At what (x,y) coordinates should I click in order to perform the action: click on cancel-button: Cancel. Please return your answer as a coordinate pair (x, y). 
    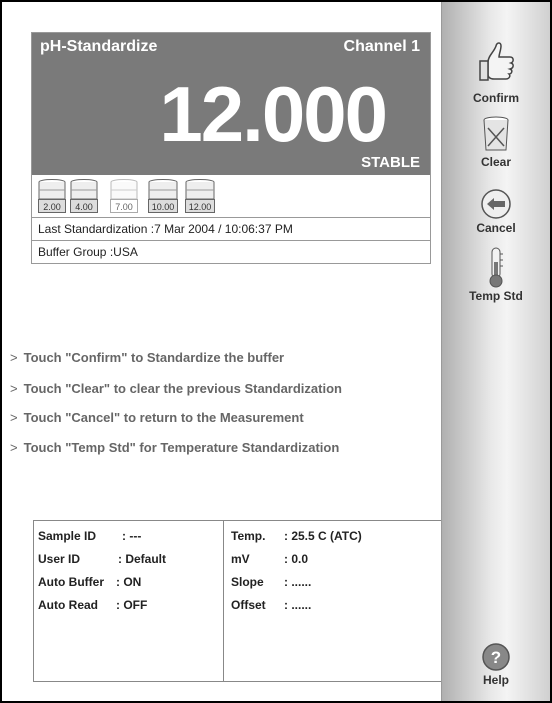
    Looking at the image, I should click on (496, 211).